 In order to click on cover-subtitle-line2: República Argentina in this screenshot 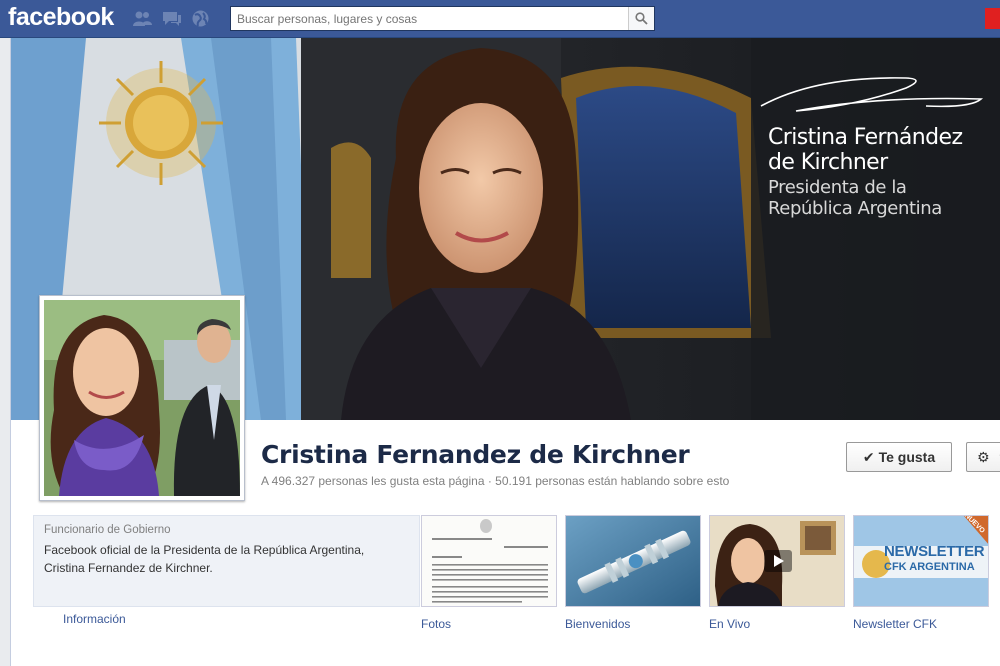, I will do `click(855, 208)`.